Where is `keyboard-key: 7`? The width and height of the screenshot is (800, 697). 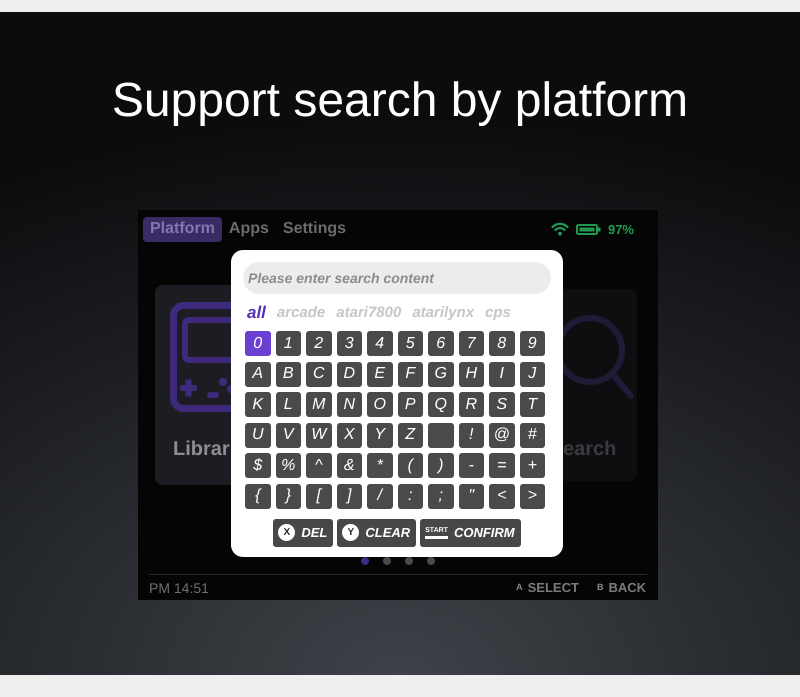
keyboard-key: 7 is located at coordinates (471, 343).